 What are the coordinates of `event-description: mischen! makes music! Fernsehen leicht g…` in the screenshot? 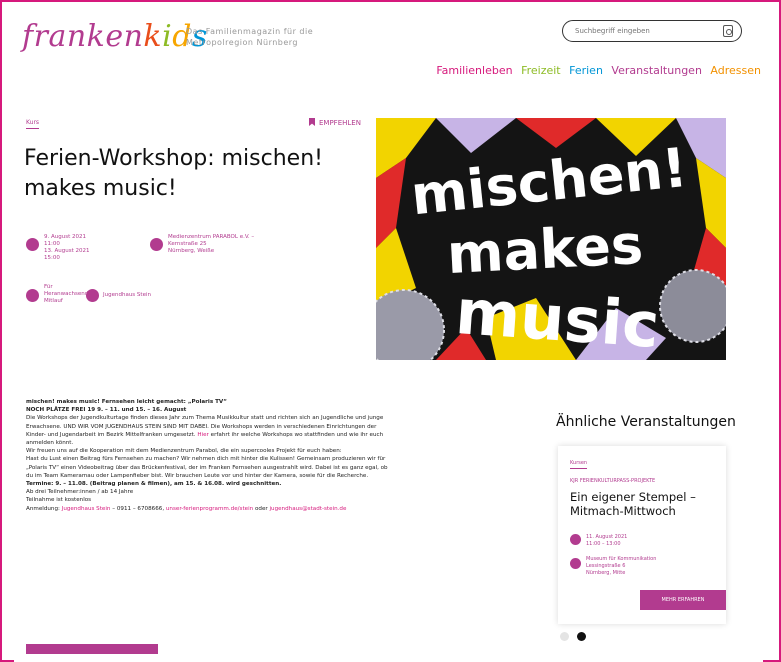 It's located at (281, 455).